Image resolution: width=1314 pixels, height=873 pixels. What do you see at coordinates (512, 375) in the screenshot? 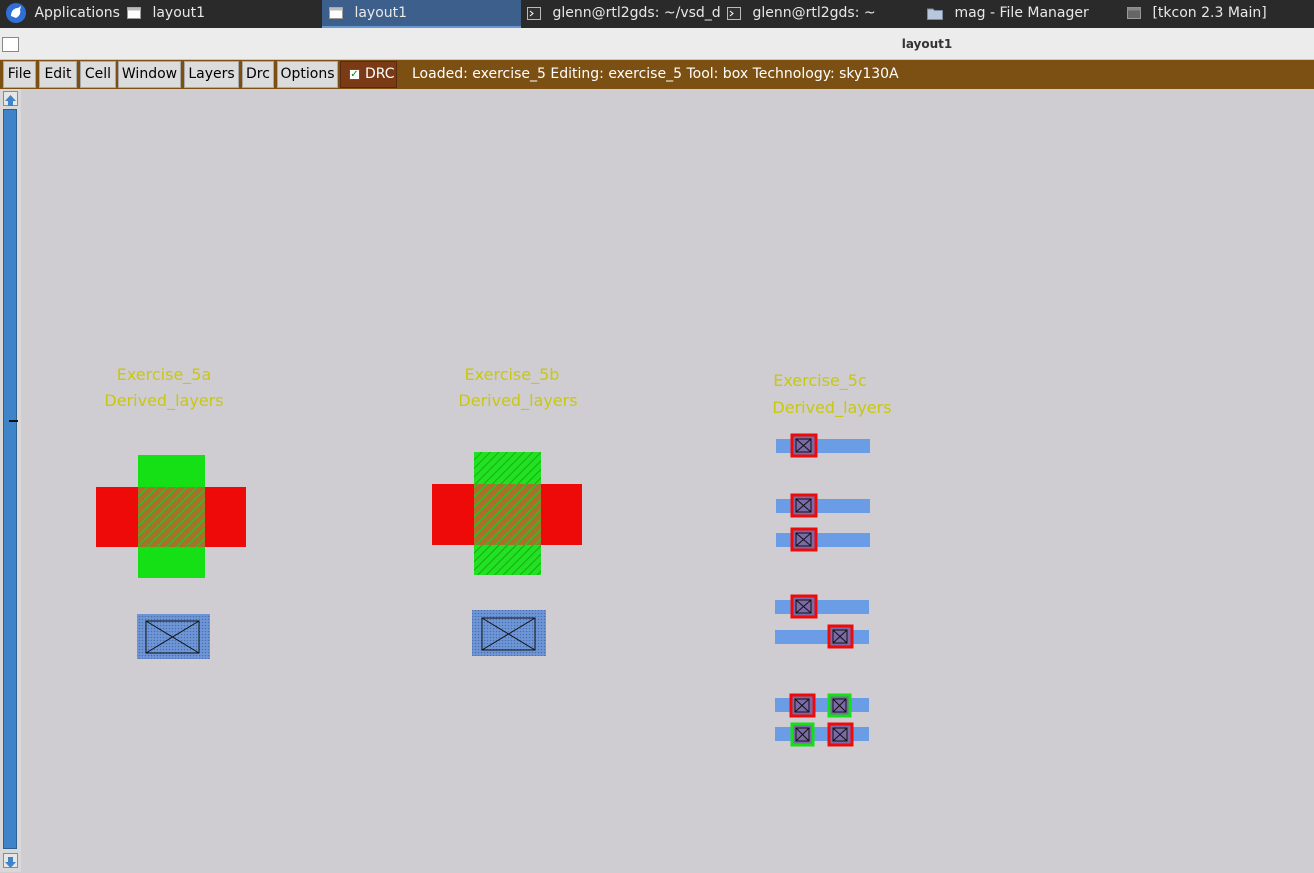
I see `exercise-5b-label: Exercise_5b` at bounding box center [512, 375].